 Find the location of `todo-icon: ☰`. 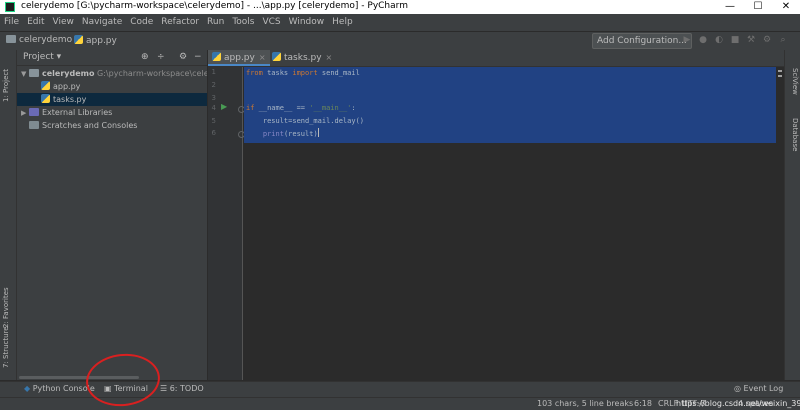

todo-icon: ☰ is located at coordinates (164, 388).